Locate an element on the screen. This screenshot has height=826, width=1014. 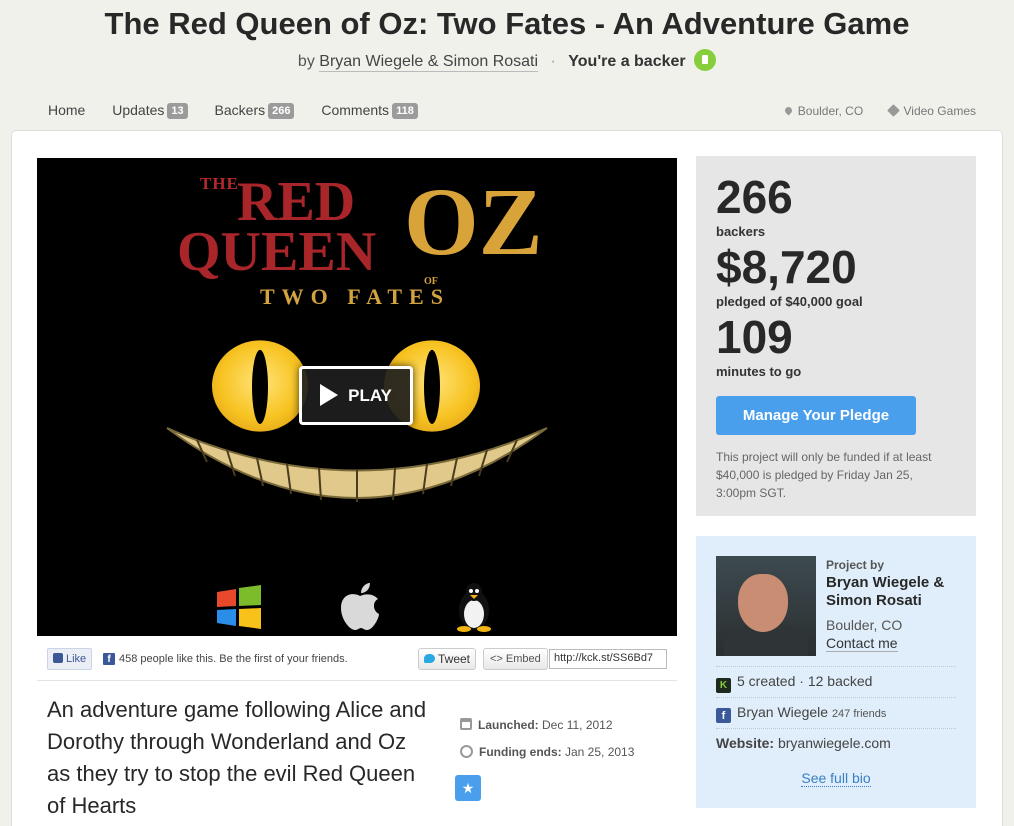
creator-location: Boulder, CO is located at coordinates (864, 625).